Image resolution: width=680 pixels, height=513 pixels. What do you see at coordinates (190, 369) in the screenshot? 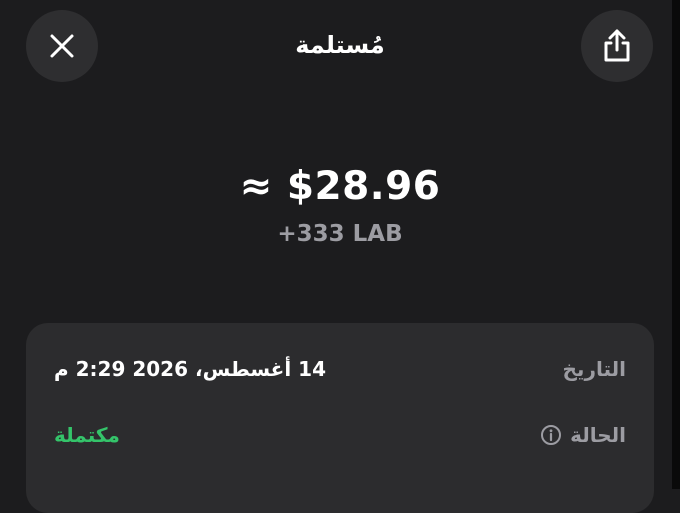
I see `date-value: 14 أغسطس، 2026 2:29 م` at bounding box center [190, 369].